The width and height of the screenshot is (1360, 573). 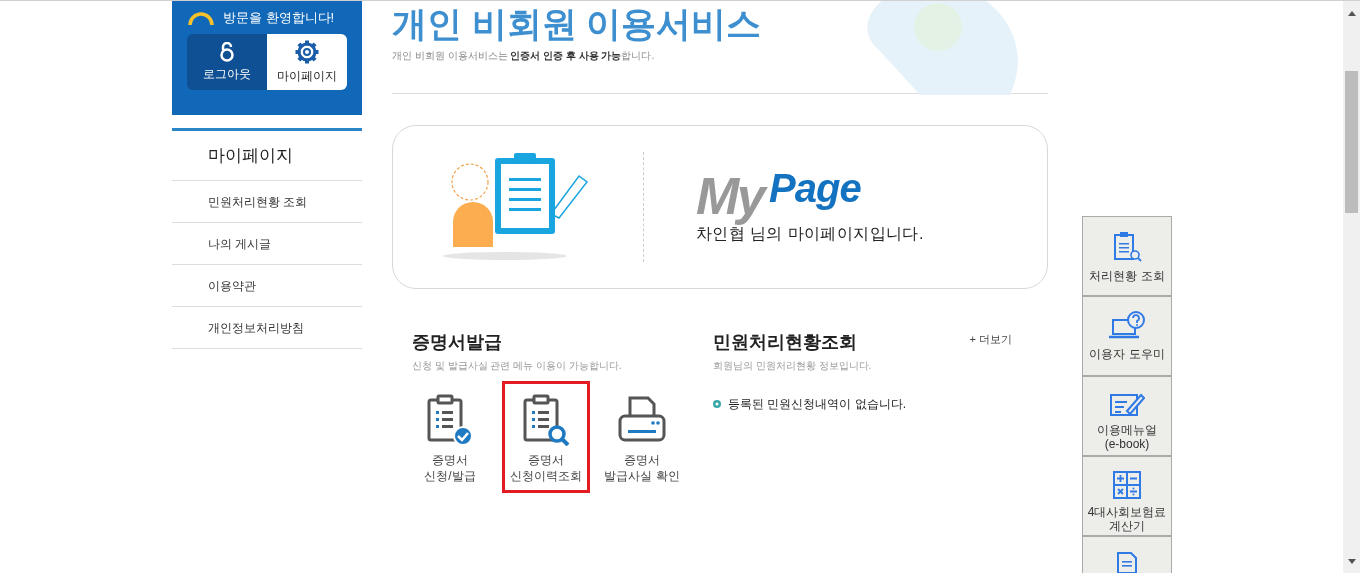 What do you see at coordinates (990, 339) in the screenshot?
I see `more-link: + 더보기` at bounding box center [990, 339].